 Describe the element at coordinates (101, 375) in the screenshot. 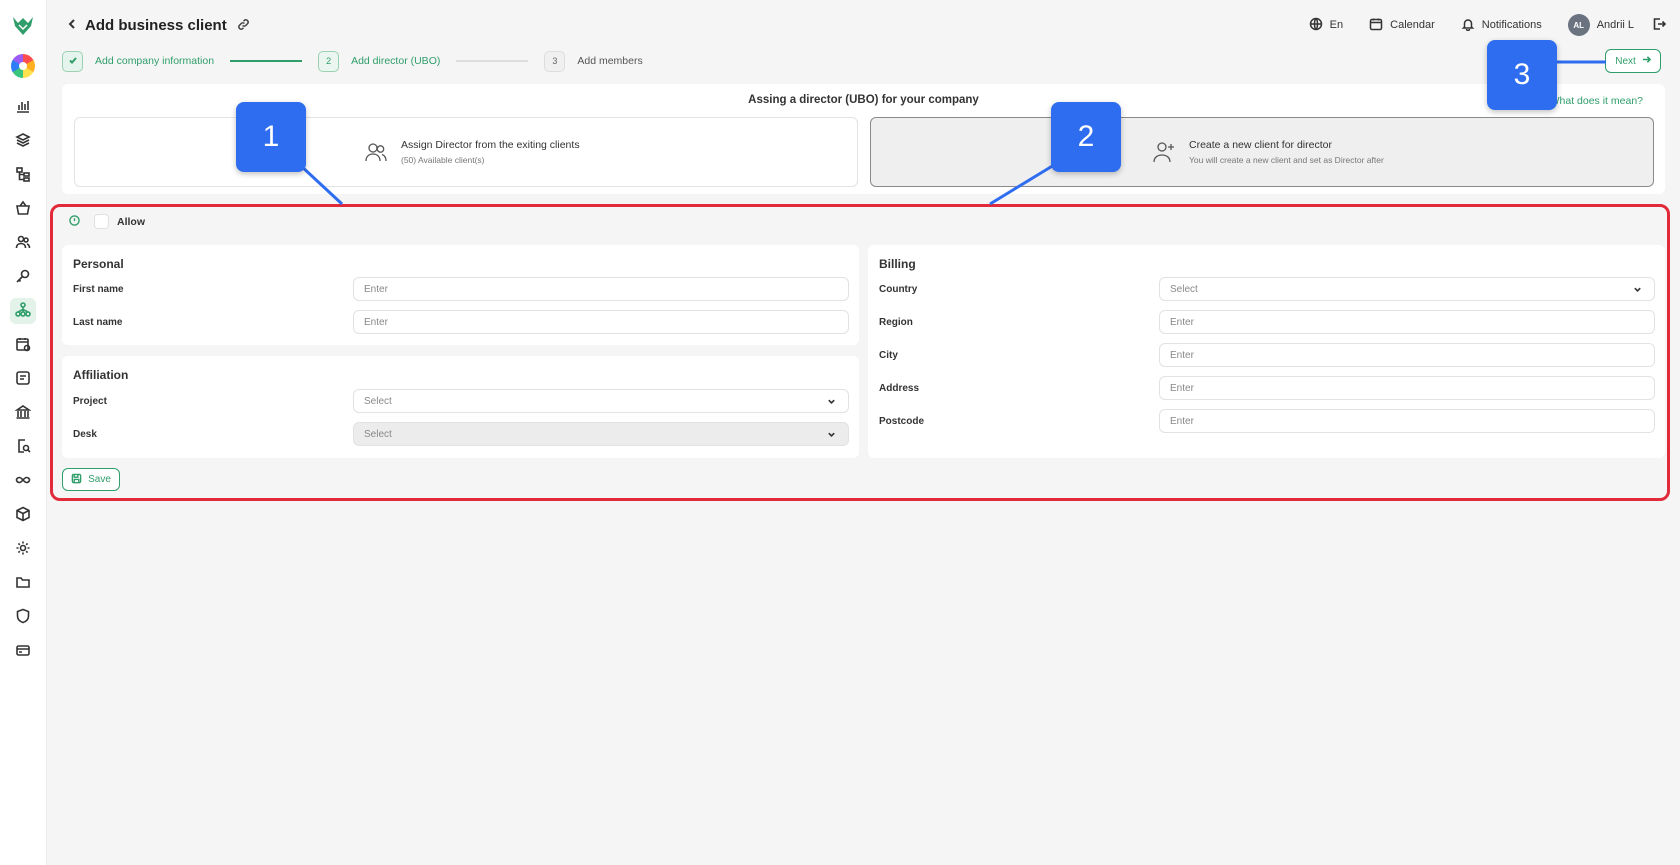

I see `affiliation-title: Affiliation` at that location.